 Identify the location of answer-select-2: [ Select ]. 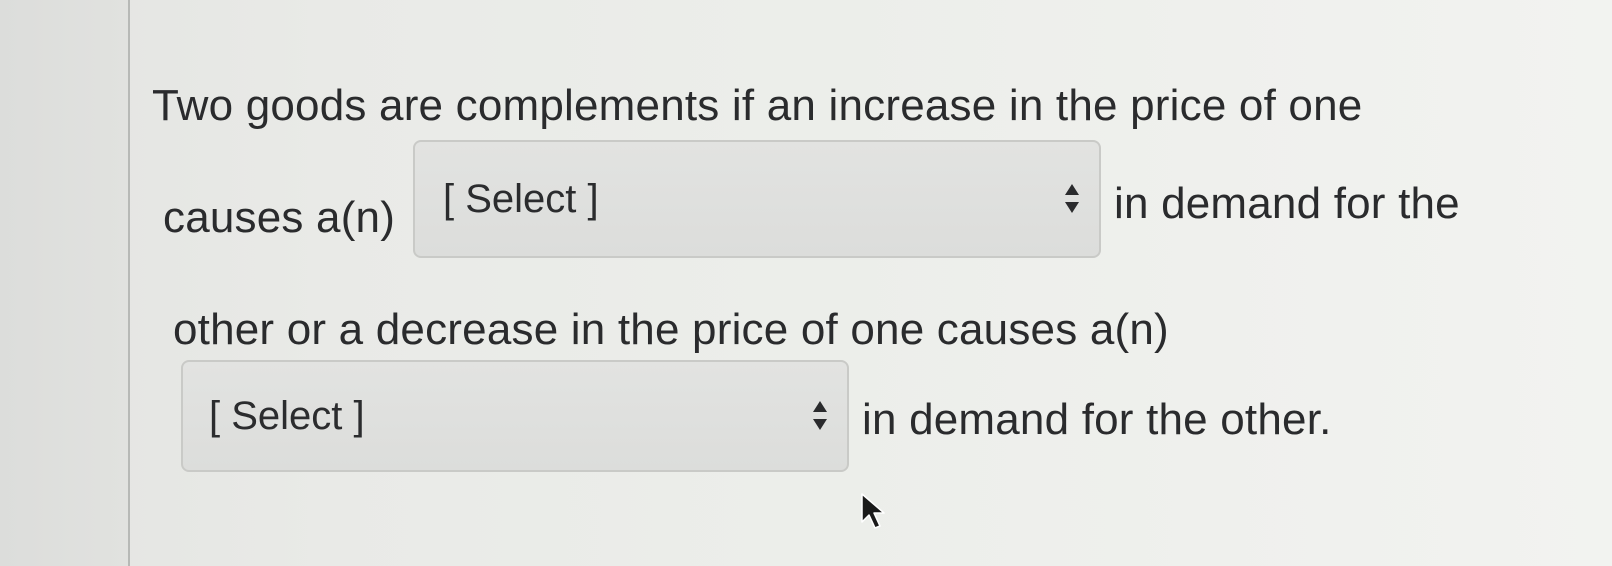
(515, 416).